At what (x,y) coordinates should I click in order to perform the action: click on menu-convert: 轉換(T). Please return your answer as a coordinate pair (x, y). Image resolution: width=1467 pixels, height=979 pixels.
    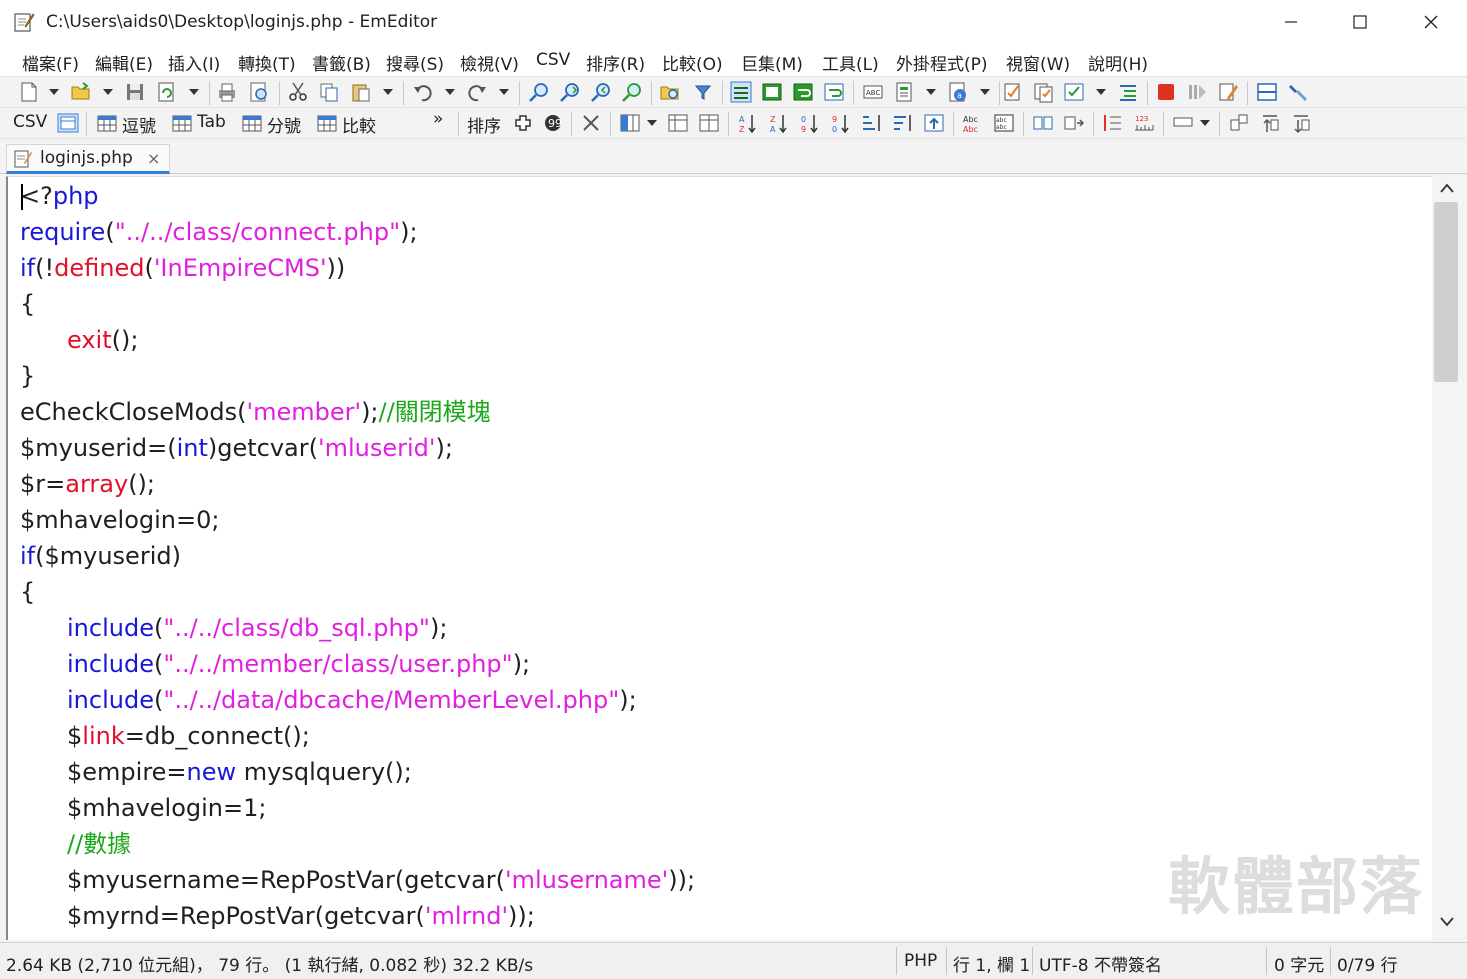
    Looking at the image, I should click on (267, 62).